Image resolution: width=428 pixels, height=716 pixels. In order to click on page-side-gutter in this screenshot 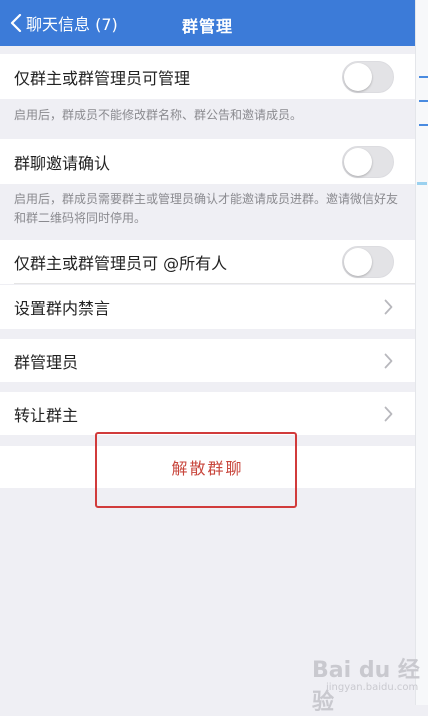, I will do `click(421, 352)`.